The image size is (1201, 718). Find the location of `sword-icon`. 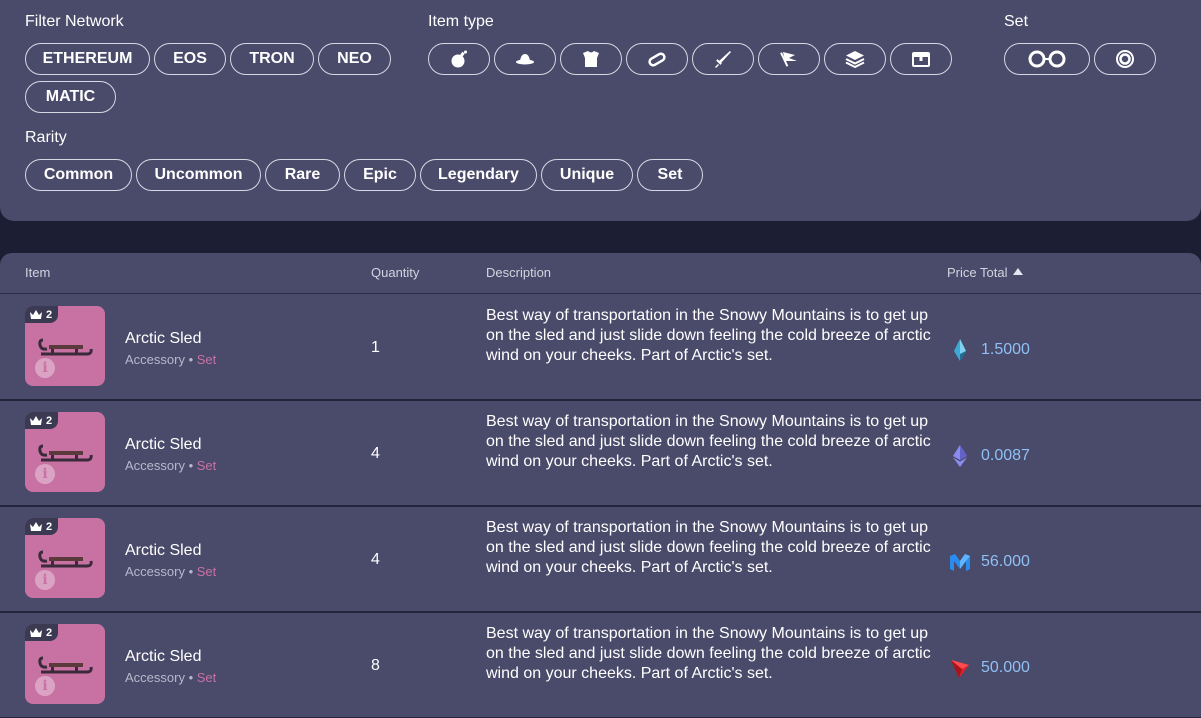

sword-icon is located at coordinates (723, 59).